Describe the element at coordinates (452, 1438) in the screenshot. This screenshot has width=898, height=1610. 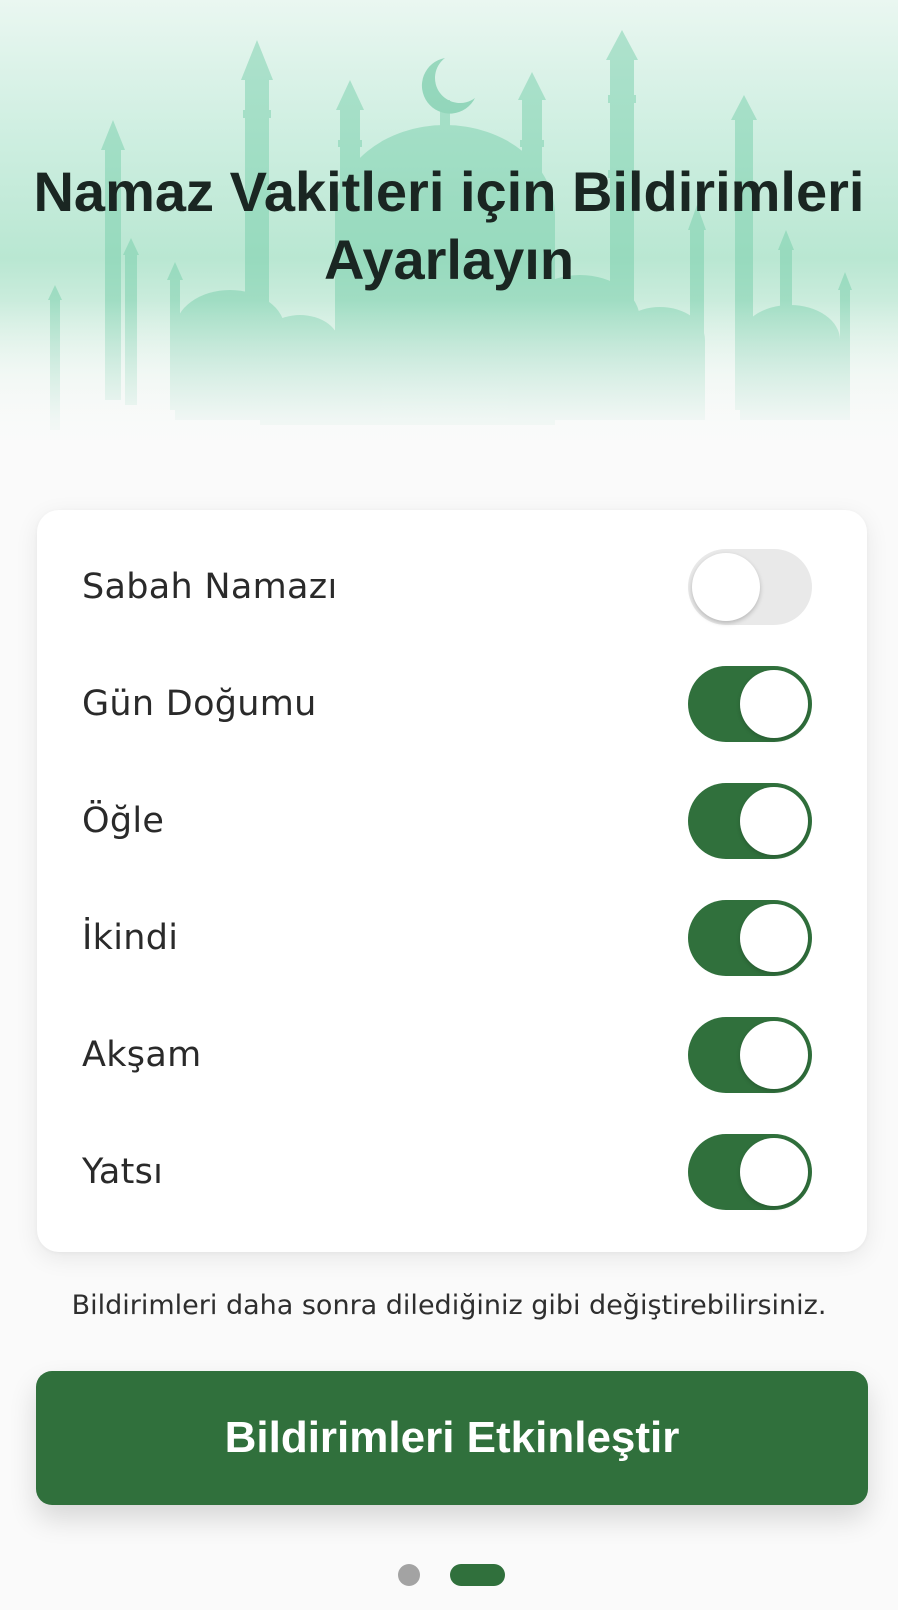
I see `enable-notifications-button: Bildirimleri Etkinleştir` at that location.